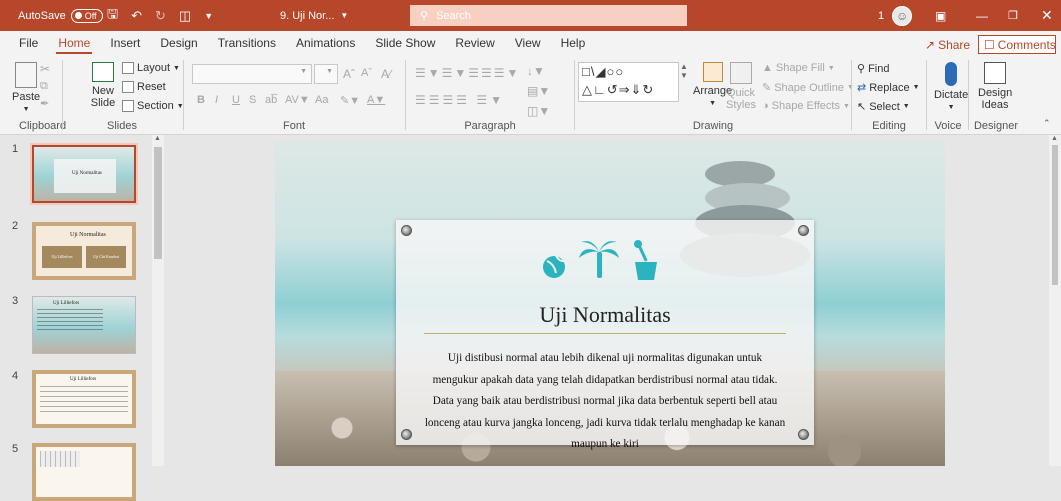 This screenshot has height=501, width=1061. I want to click on char-spacing-icon: AV▼, so click(297, 100).